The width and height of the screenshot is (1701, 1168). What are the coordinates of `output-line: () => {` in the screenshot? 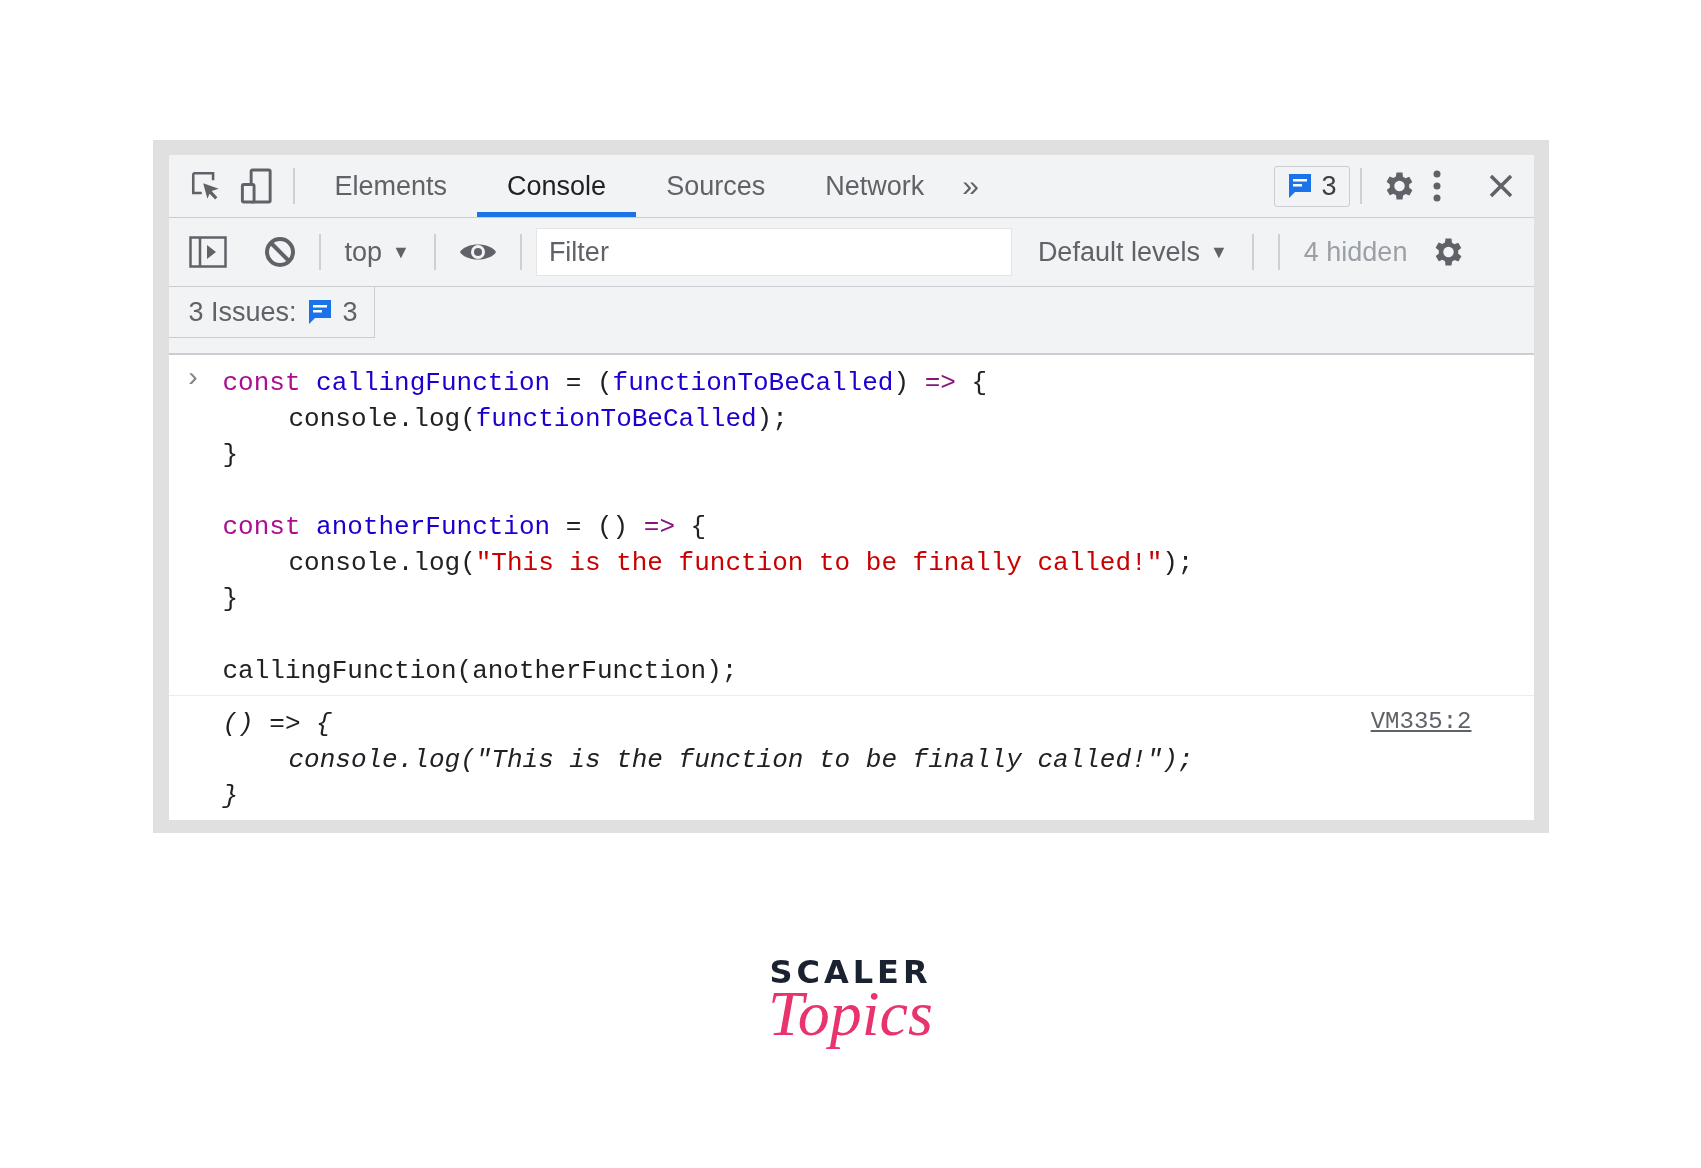 It's located at (277, 724).